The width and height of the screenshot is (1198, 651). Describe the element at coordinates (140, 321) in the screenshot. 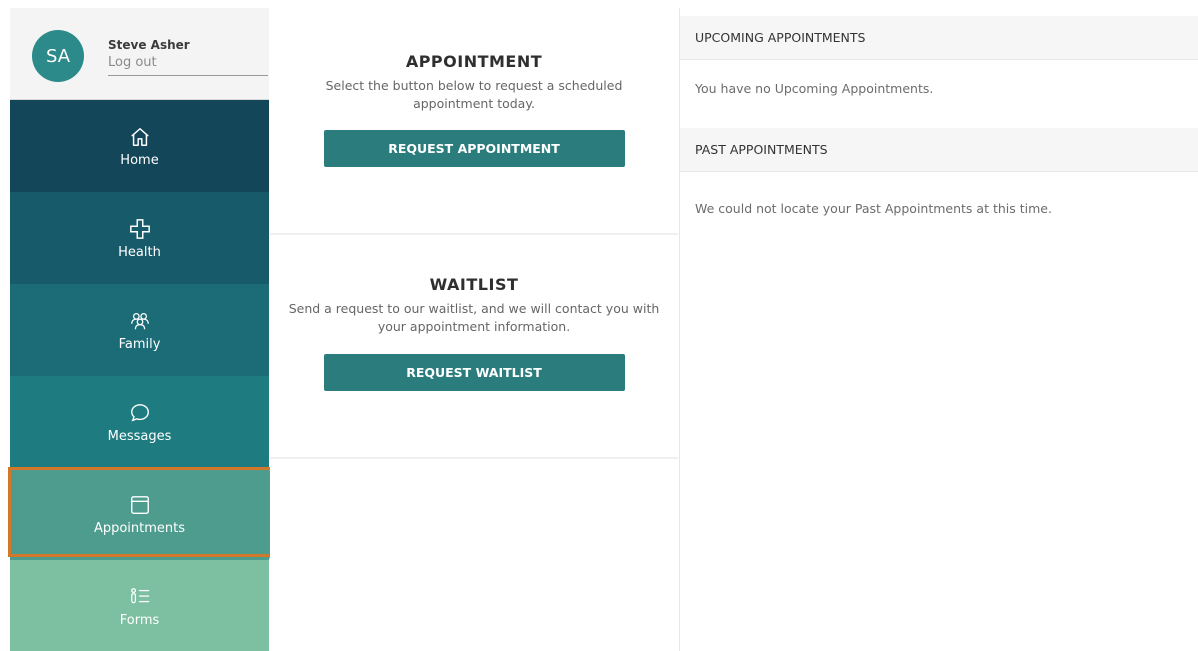

I see `family-icon` at that location.